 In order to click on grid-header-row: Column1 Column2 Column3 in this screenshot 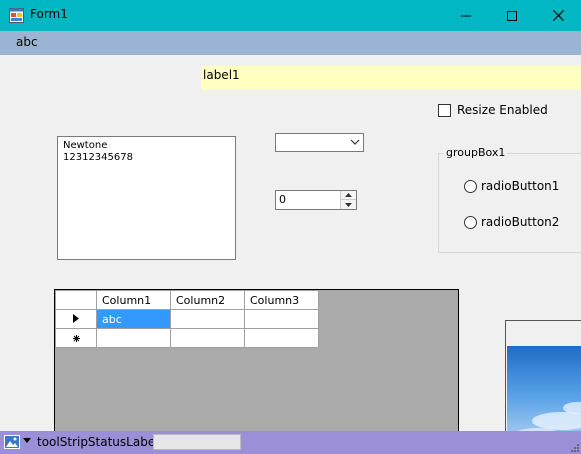, I will do `click(187, 300)`.